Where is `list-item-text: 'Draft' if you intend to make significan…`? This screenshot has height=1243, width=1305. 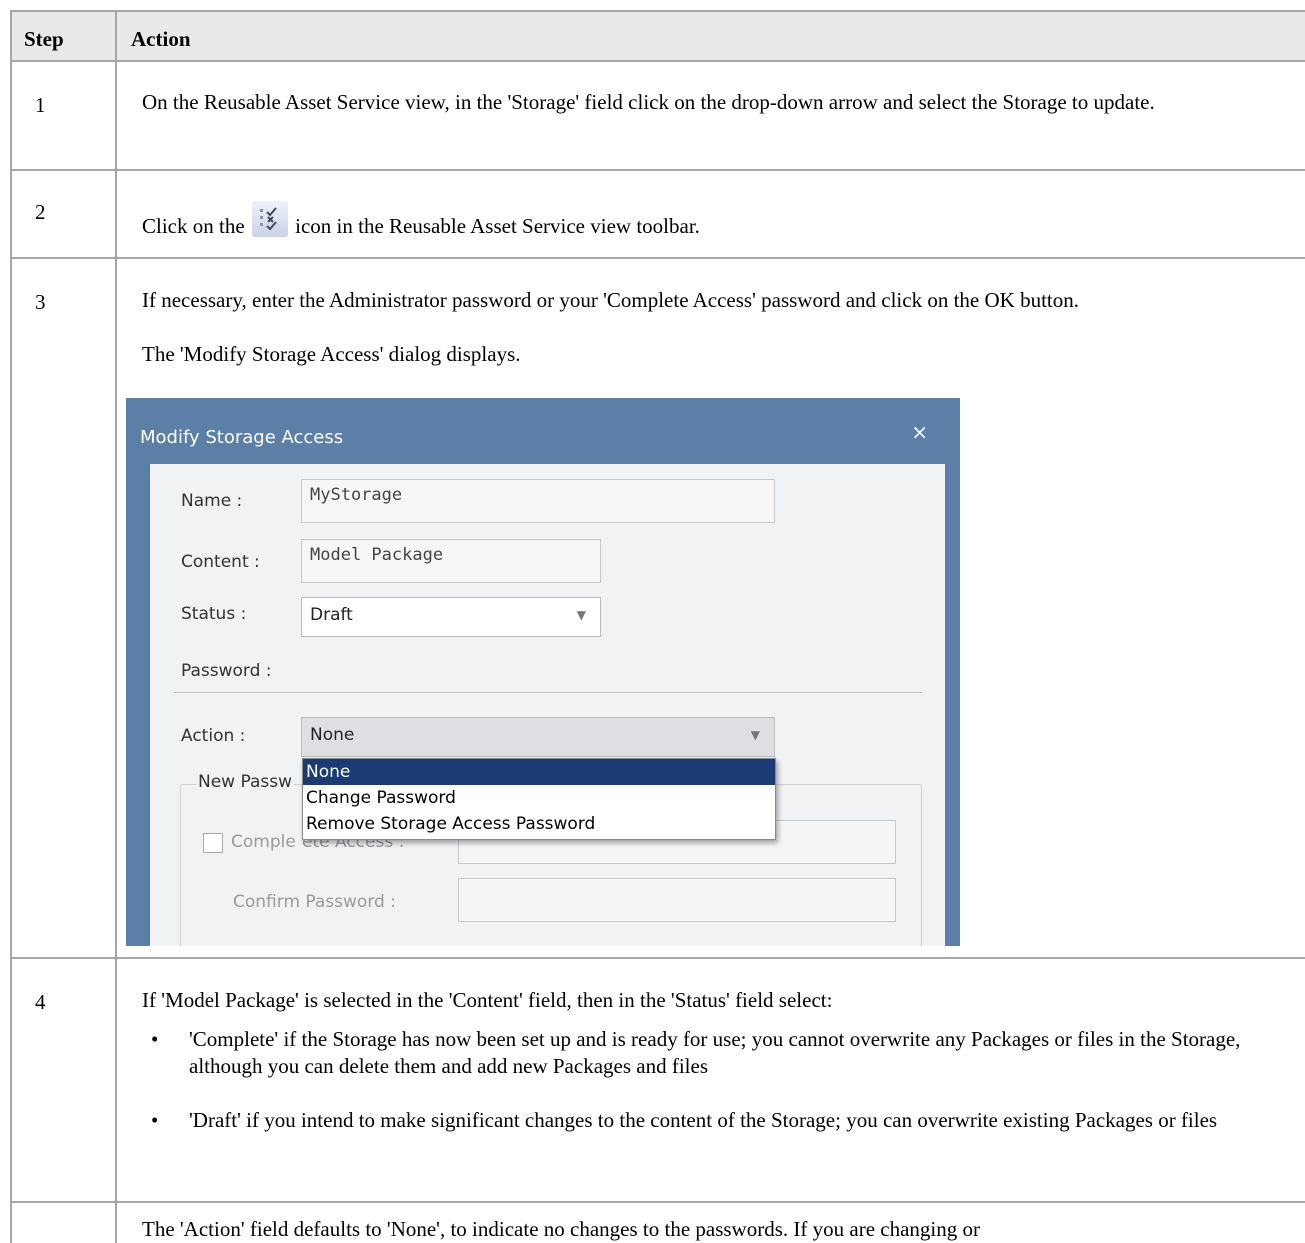 list-item-text: 'Draft' if you intend to make significan… is located at coordinates (703, 1120).